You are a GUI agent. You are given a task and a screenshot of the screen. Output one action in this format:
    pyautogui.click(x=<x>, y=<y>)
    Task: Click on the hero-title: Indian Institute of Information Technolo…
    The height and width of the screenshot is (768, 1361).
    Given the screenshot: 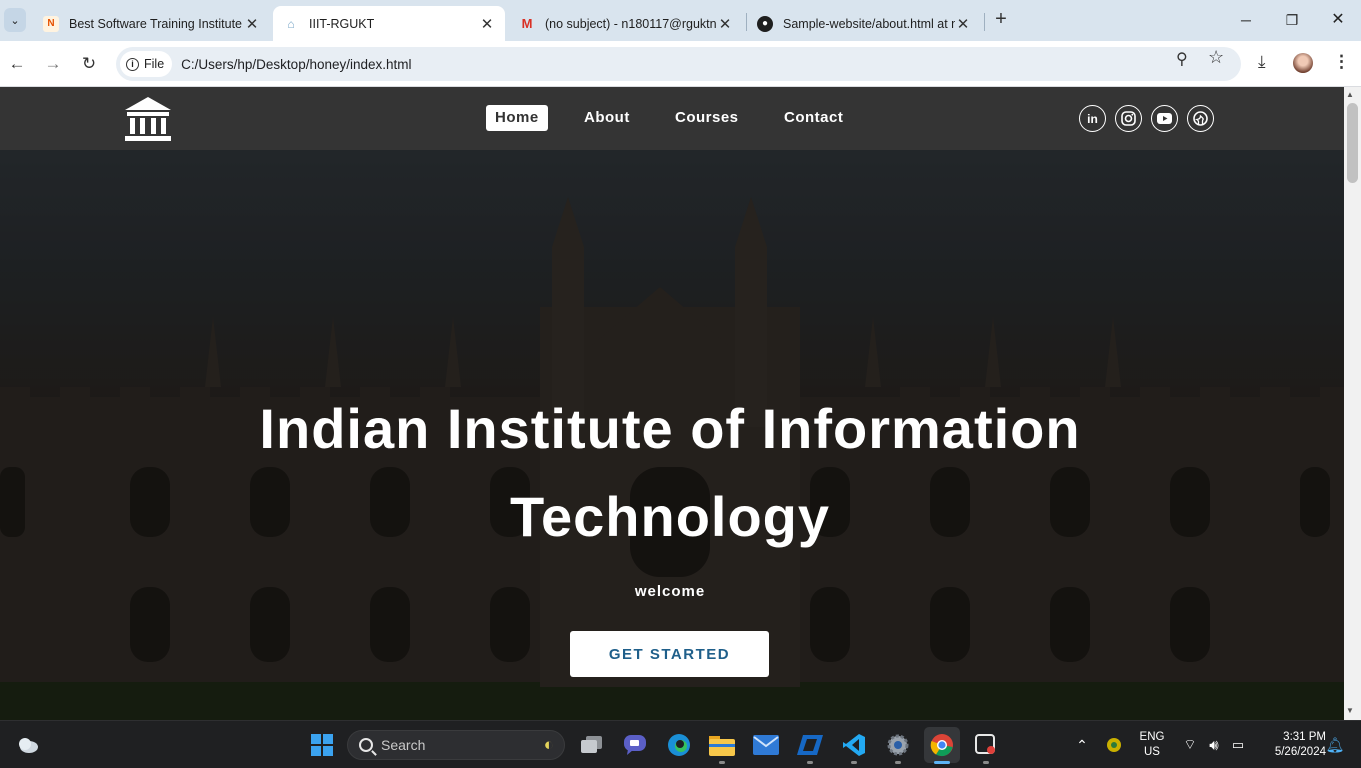 What is the action you would take?
    pyautogui.click(x=670, y=472)
    